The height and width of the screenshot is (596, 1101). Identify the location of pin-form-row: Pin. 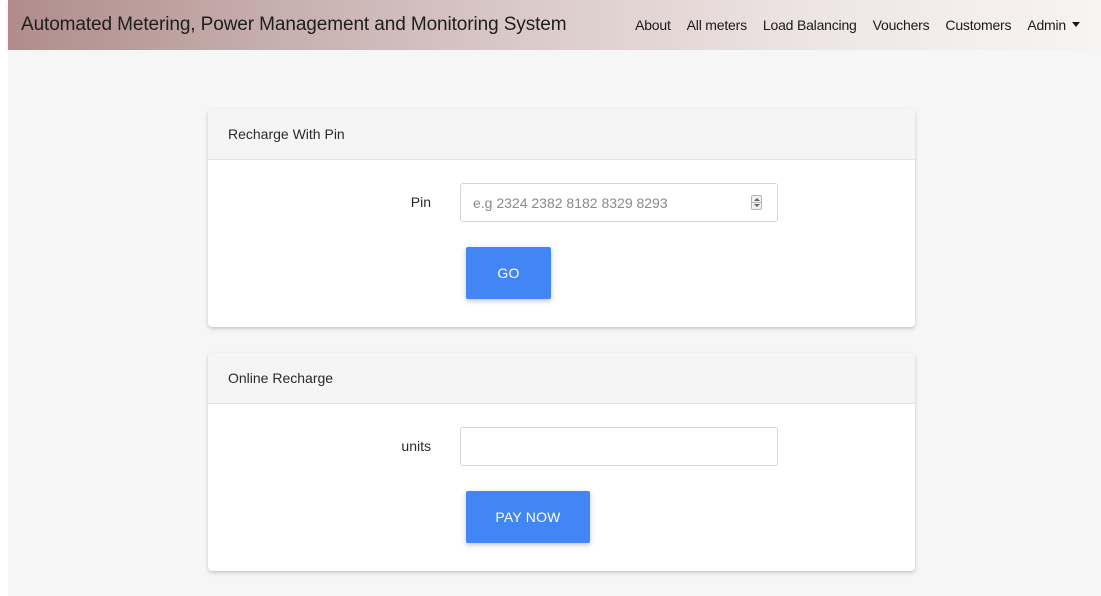
(561, 203).